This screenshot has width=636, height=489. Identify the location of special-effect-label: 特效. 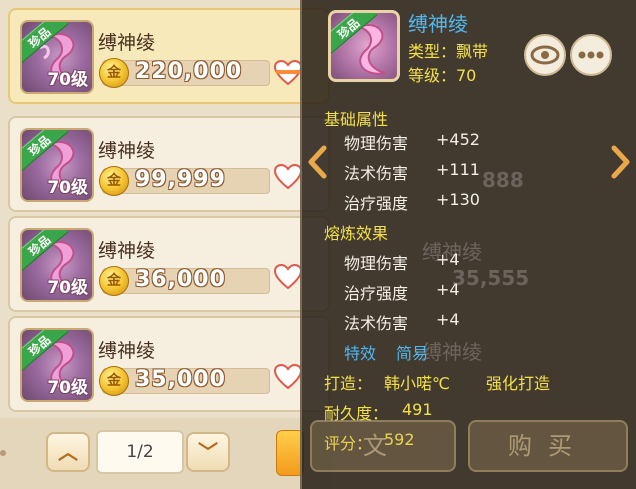
(360, 353).